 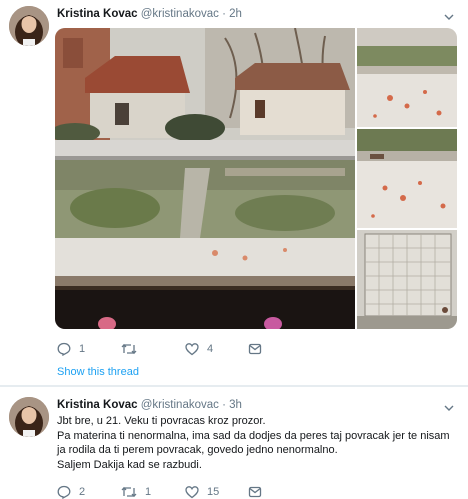 I want to click on tweet-header: Kristina Kovac @kristinakovac · 3h, so click(x=149, y=405).